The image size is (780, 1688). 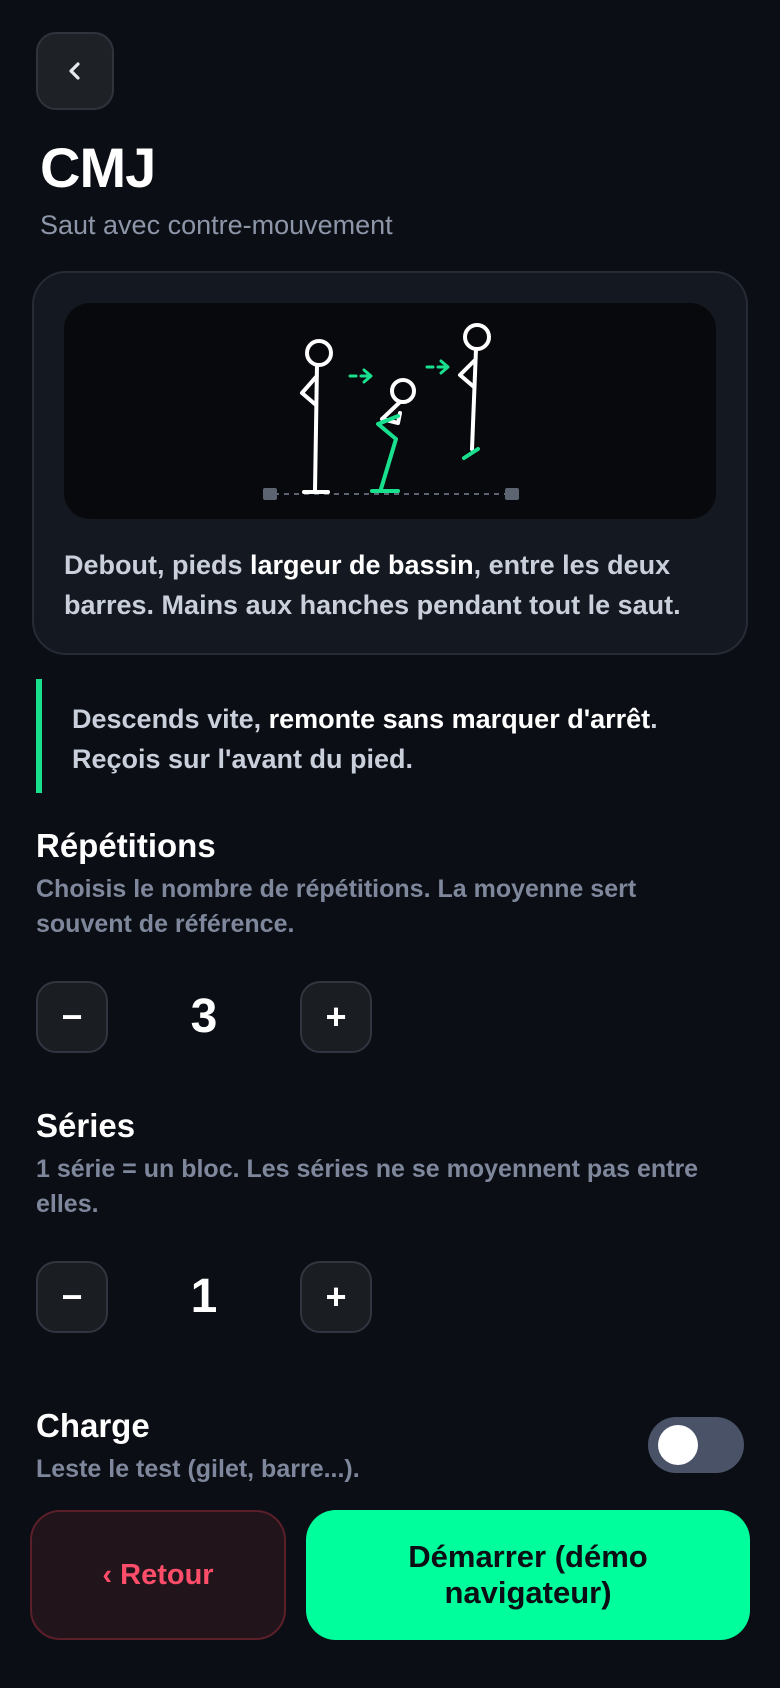 I want to click on repetitions-value: 3, so click(x=204, y=1016).